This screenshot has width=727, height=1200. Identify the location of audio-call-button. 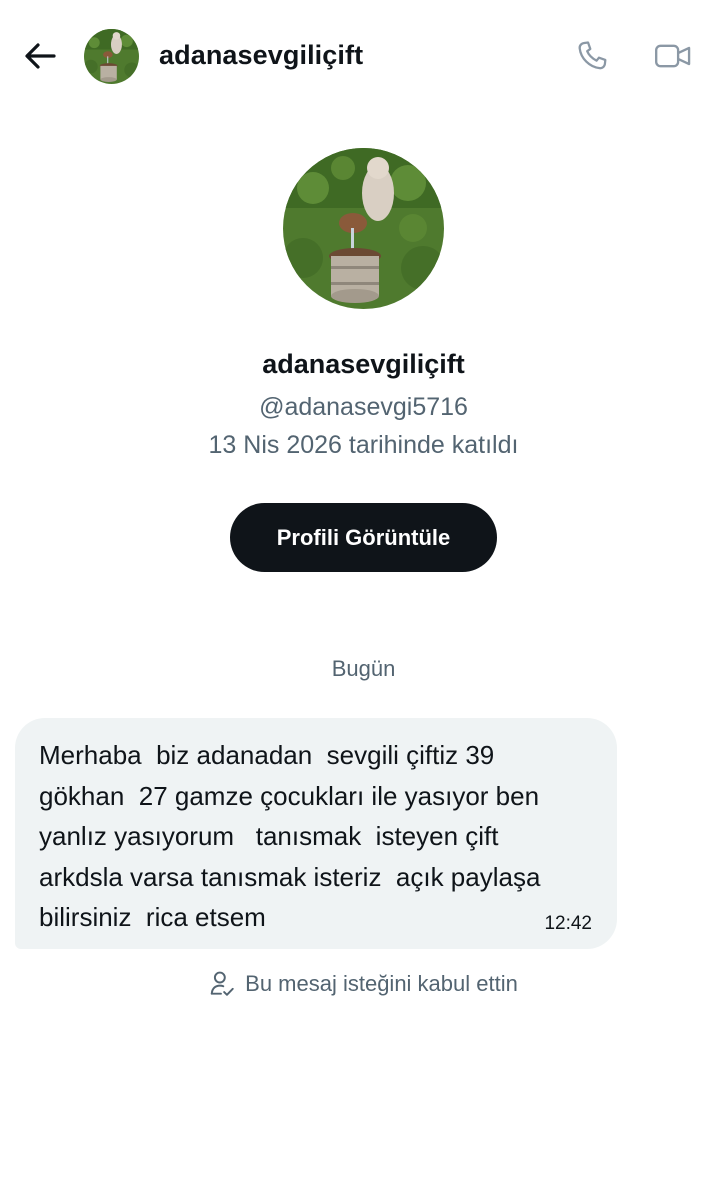
(592, 56).